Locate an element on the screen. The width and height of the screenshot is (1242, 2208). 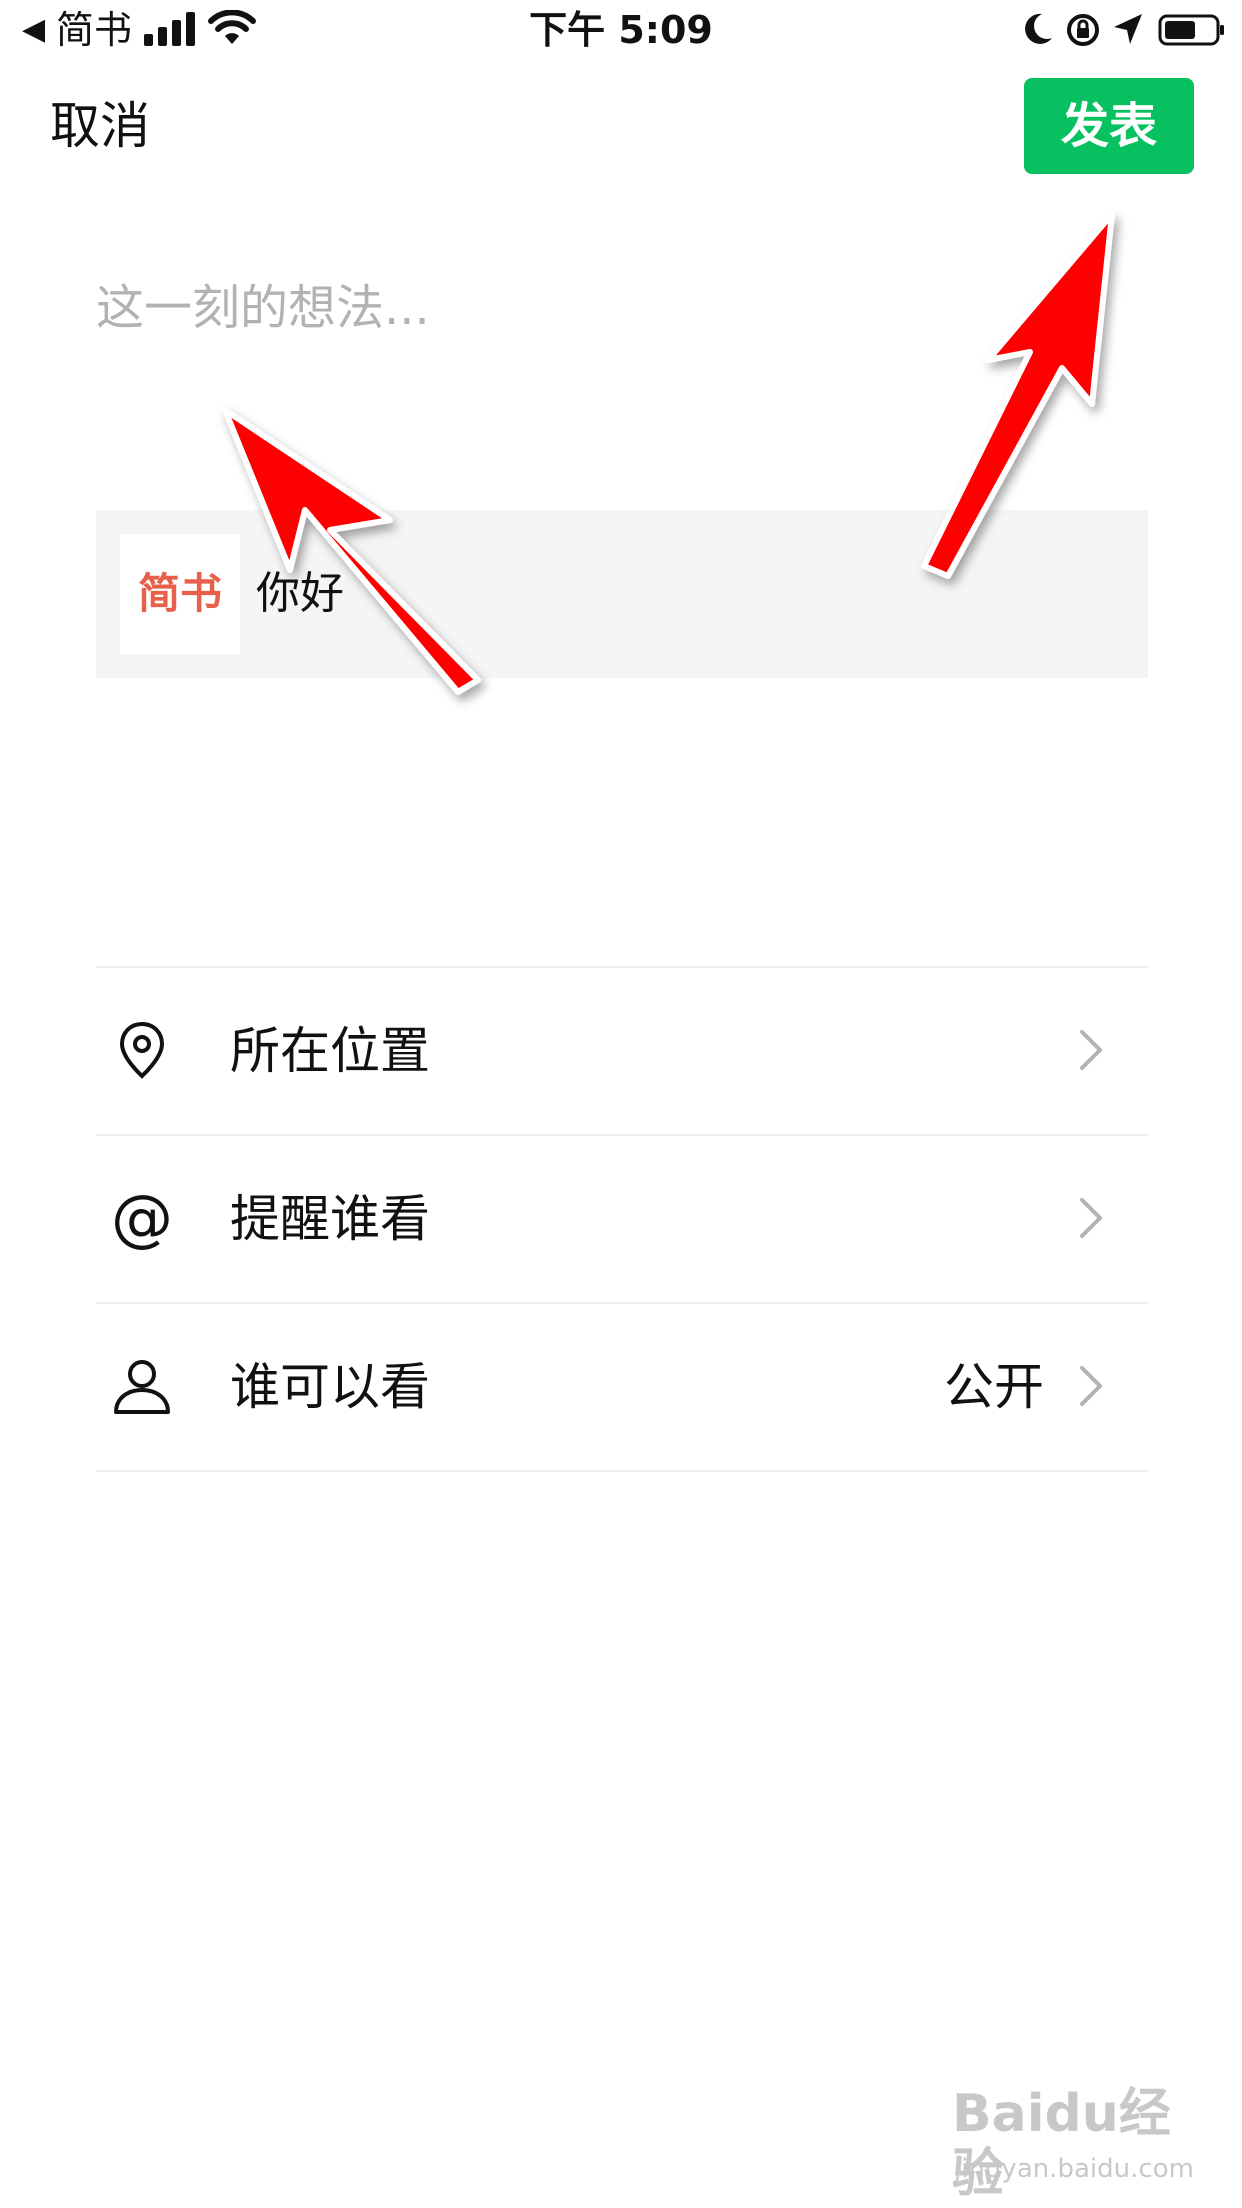
option-label: 所在位置 is located at coordinates (330, 1051).